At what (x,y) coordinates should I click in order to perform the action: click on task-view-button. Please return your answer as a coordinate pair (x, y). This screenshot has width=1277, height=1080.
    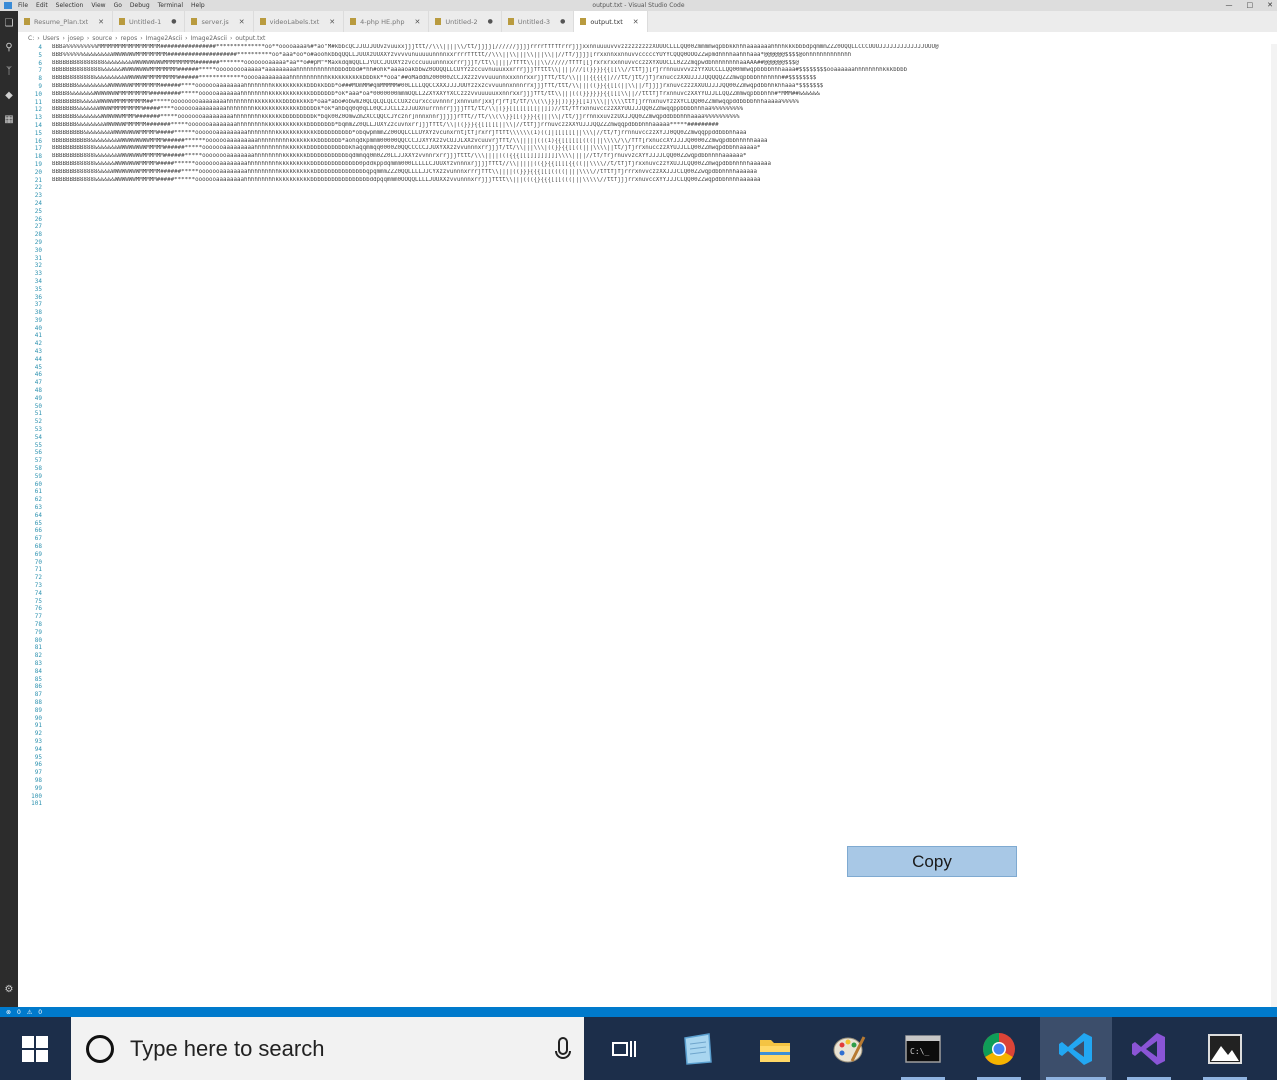
    Looking at the image, I should click on (624, 1048).